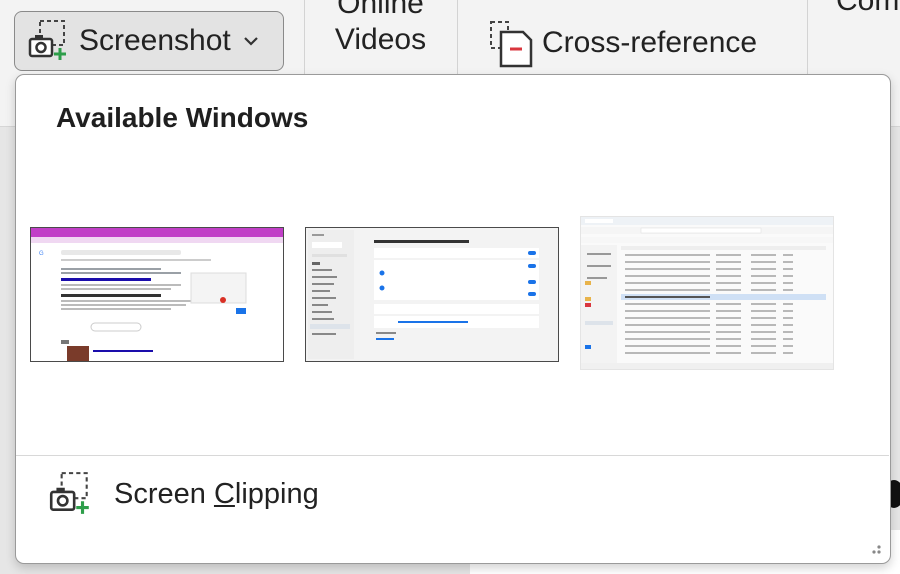 The image size is (900, 574). Describe the element at coordinates (650, 42) in the screenshot. I see `cross-reference-label: Cross-reference` at that location.